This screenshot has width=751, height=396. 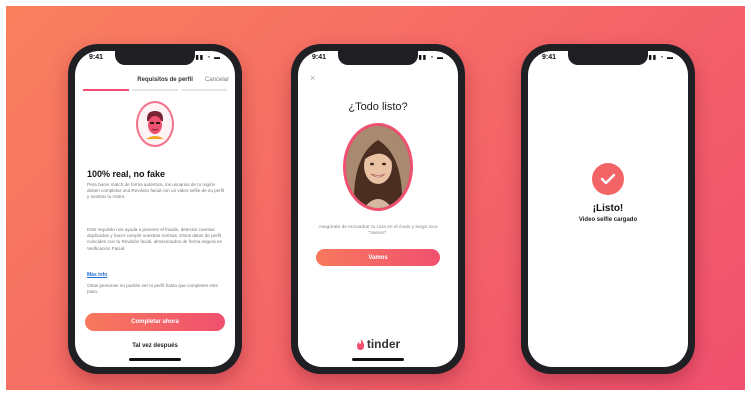 What do you see at coordinates (608, 220) in the screenshot?
I see `success-subtitle: Video selfie cargado` at bounding box center [608, 220].